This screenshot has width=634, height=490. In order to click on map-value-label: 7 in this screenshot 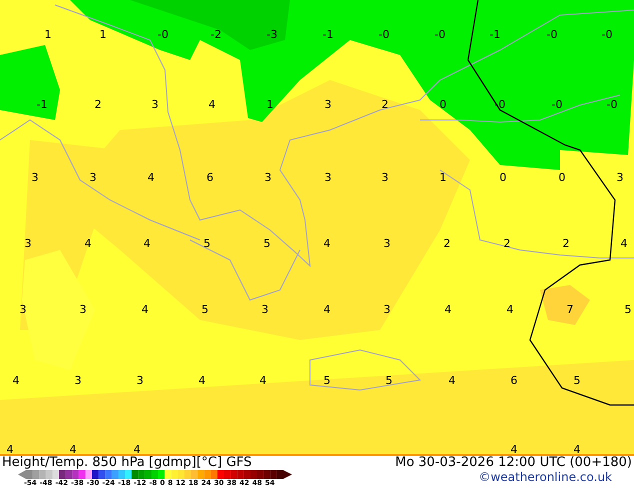, I will do `click(570, 309)`.